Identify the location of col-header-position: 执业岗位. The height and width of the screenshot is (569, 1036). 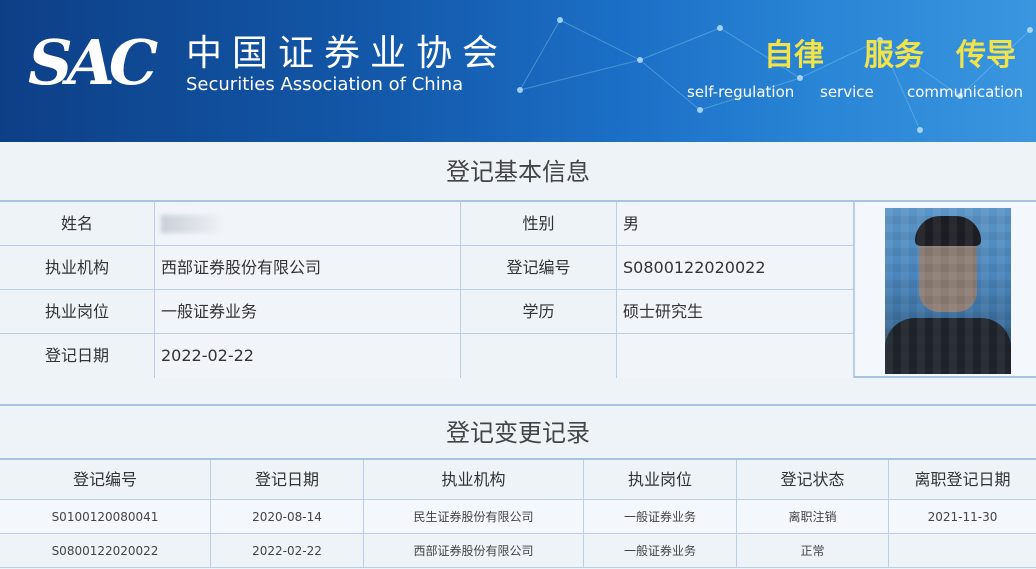
(660, 480).